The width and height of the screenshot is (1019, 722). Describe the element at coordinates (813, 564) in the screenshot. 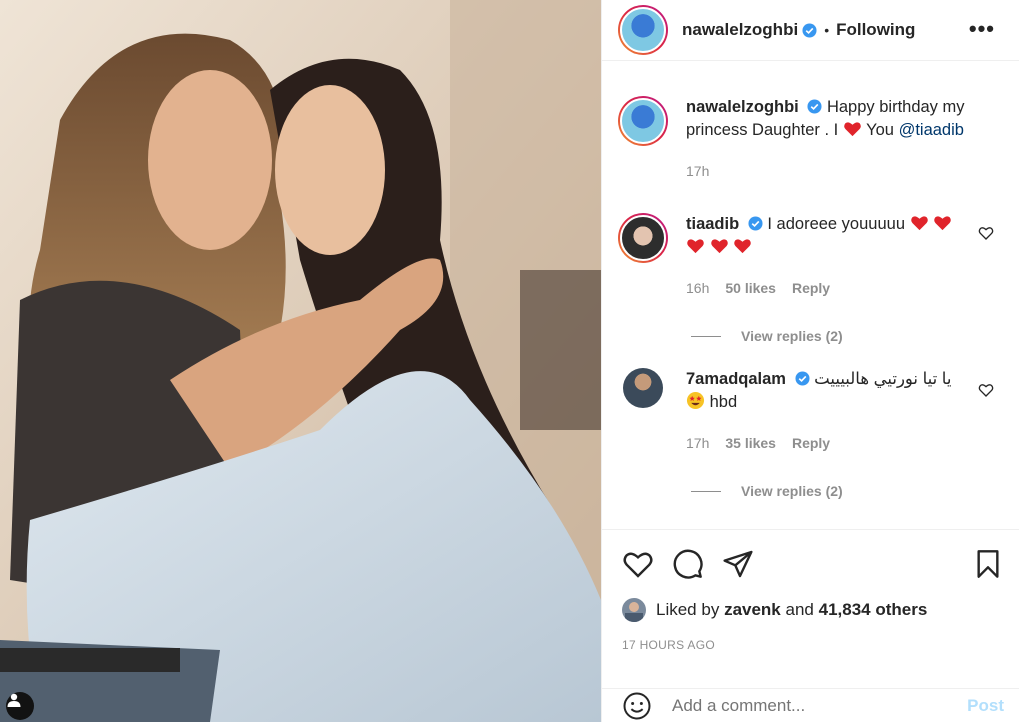

I see `action-bar` at that location.